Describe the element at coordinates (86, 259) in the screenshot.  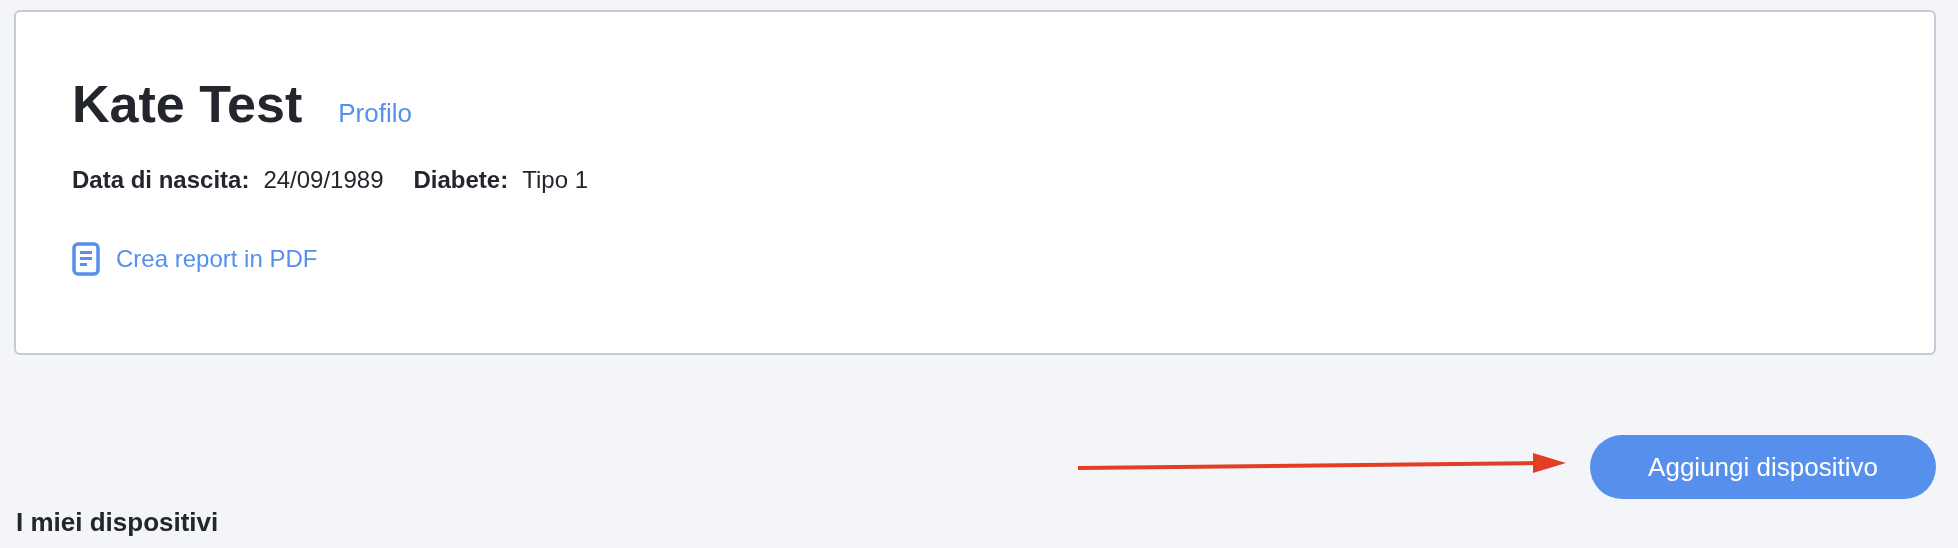
I see `document-icon` at that location.